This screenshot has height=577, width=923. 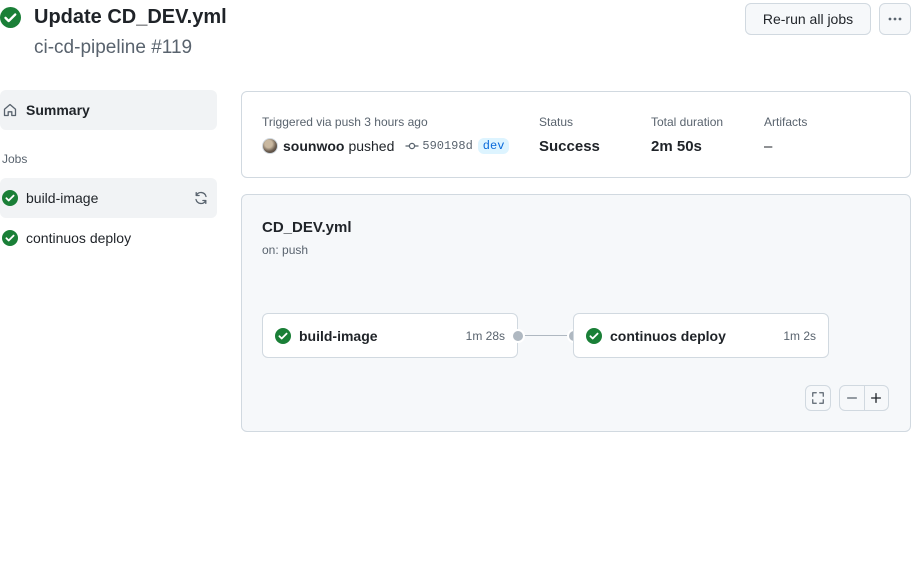 What do you see at coordinates (786, 122) in the screenshot?
I see `artifacts-label: Artifacts` at bounding box center [786, 122].